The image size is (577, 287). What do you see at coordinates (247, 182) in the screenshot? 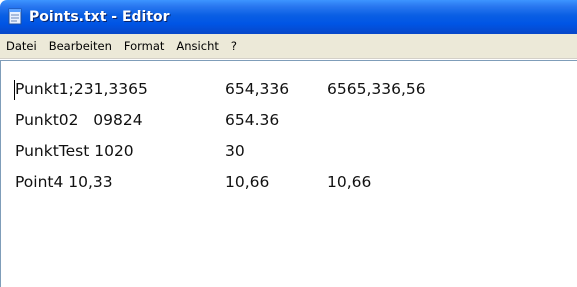
I see `line-4-col-2: 10,66` at bounding box center [247, 182].